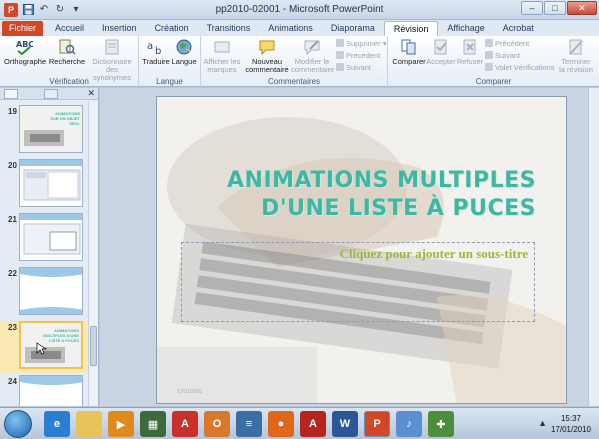 The width and height of the screenshot is (599, 439). I want to click on system-clock: 15:37 17/01/2010, so click(571, 424).